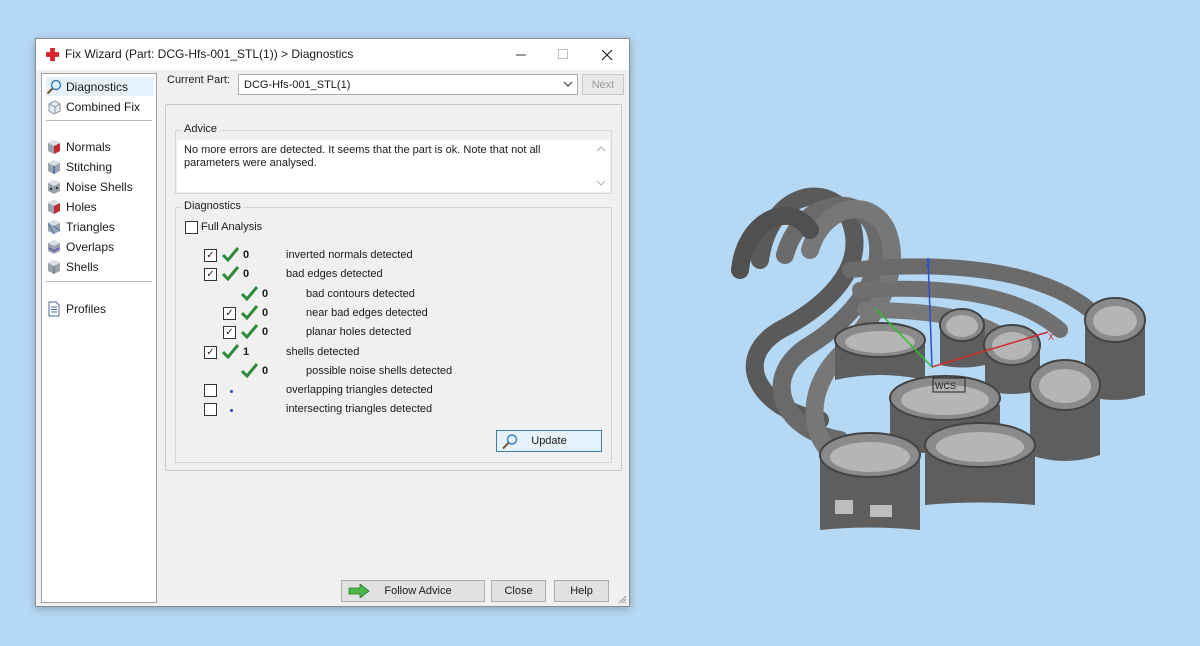 The image size is (1200, 646). Describe the element at coordinates (90, 226) in the screenshot. I see `sidebar-item-label: Triangles` at that location.